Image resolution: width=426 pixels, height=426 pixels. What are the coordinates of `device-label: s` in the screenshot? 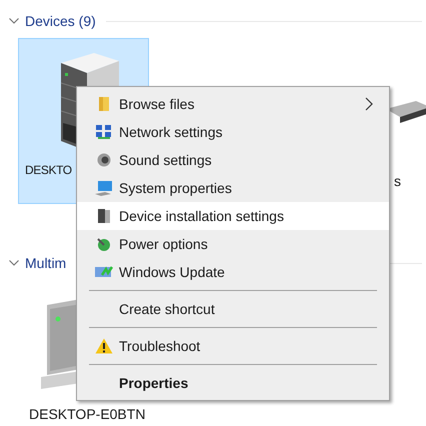 It's located at (397, 181).